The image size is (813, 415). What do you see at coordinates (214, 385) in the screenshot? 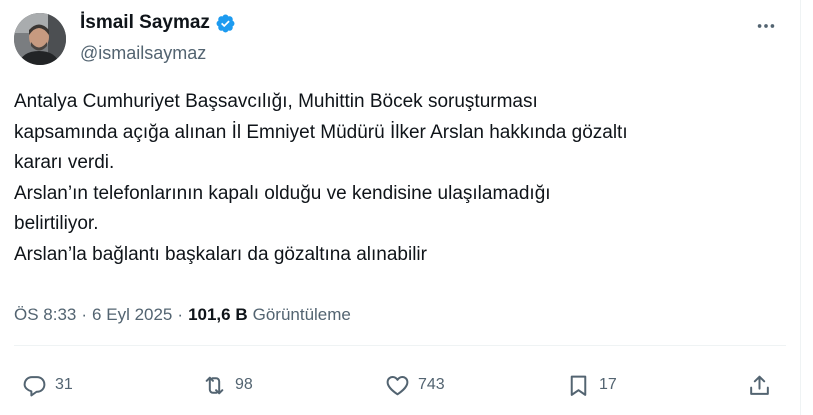
I see `repost-icon` at bounding box center [214, 385].